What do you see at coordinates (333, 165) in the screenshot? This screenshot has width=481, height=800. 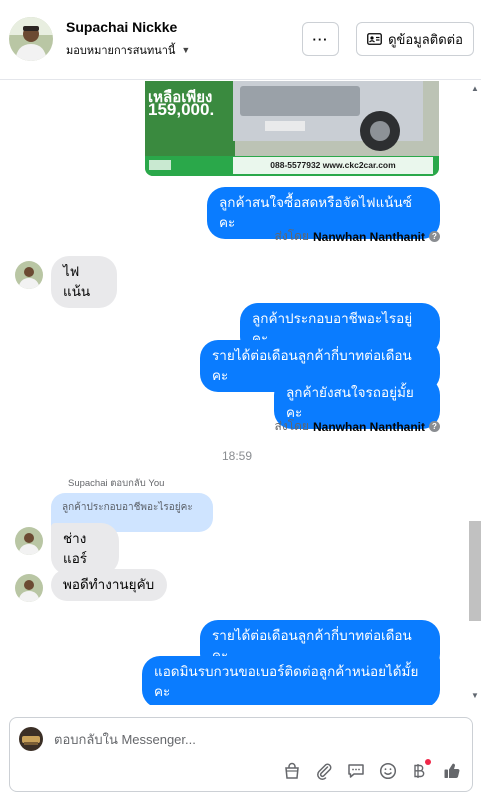 I see `car-ad-footer: 088-5577932 www.ckc2car.com` at bounding box center [333, 165].